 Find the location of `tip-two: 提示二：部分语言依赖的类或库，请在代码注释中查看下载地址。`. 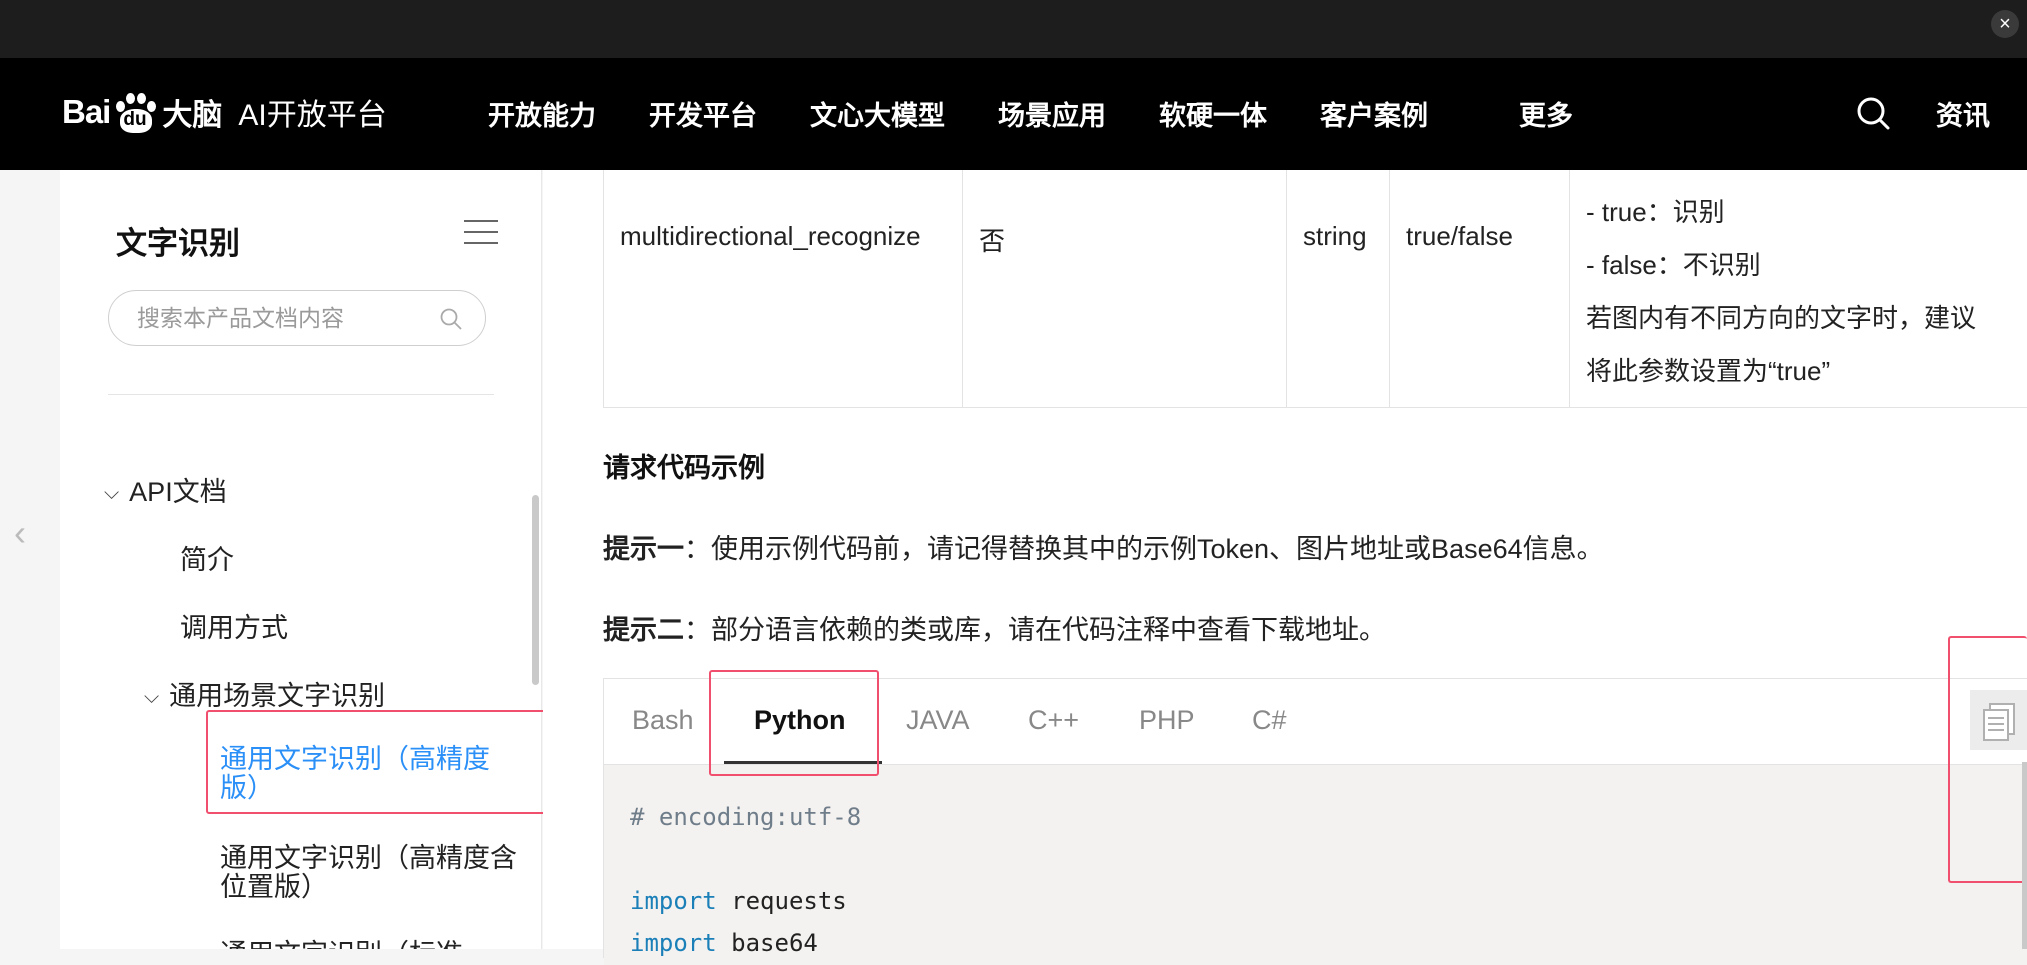

tip-two: 提示二：部分语言依赖的类或库，请在代码注释中查看下载地址。 is located at coordinates (994, 627).